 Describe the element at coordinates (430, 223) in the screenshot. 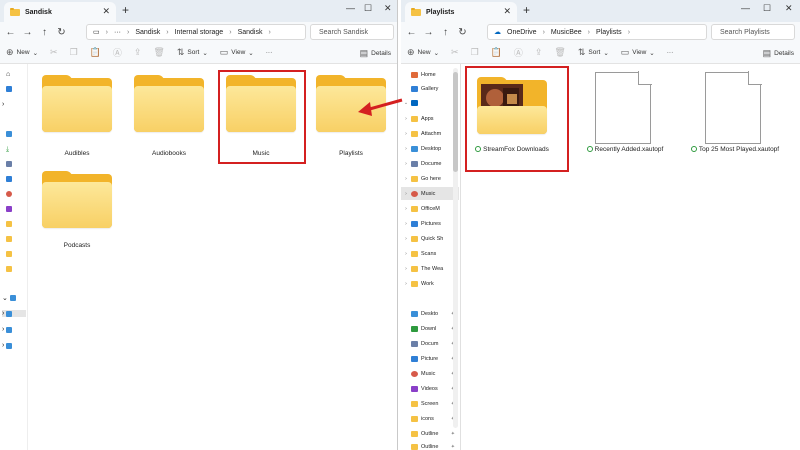

I see `nav-item-pictures: › Pictures` at that location.